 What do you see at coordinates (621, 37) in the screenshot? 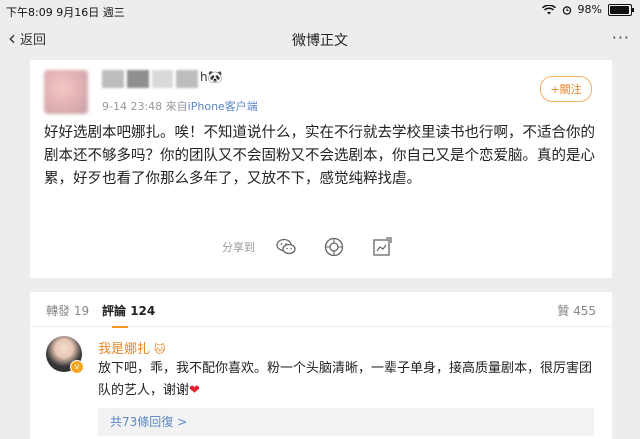
I see `more-options-icon: ···` at bounding box center [621, 37].